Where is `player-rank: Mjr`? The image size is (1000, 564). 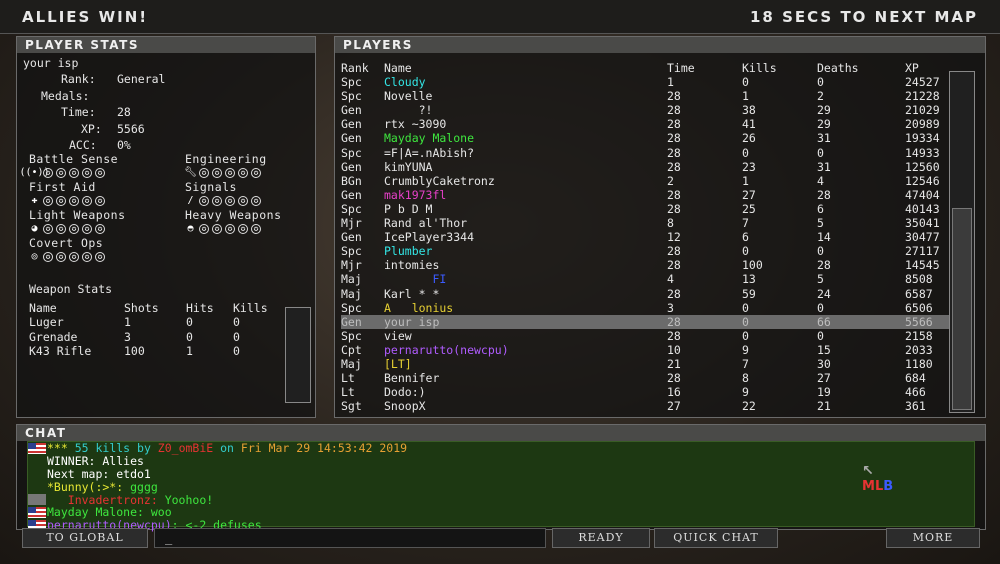
player-rank: Mjr is located at coordinates (351, 223).